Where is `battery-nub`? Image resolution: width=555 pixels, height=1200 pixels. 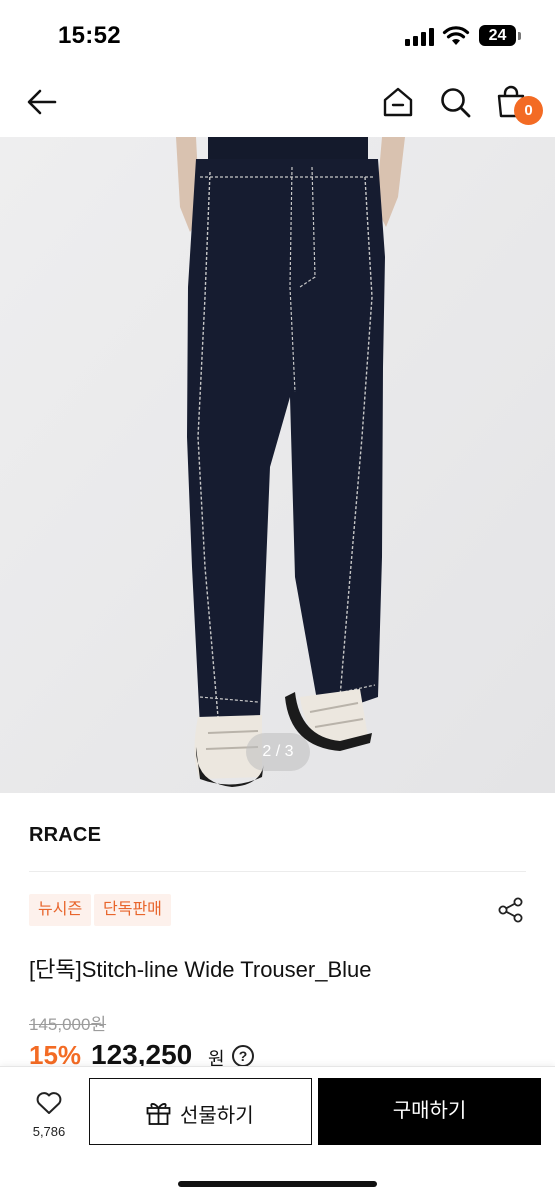
battery-nub is located at coordinates (519, 36).